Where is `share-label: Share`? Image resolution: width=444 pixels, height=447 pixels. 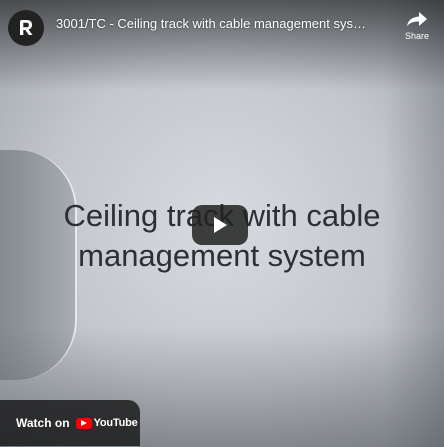
share-label: Share is located at coordinates (417, 36).